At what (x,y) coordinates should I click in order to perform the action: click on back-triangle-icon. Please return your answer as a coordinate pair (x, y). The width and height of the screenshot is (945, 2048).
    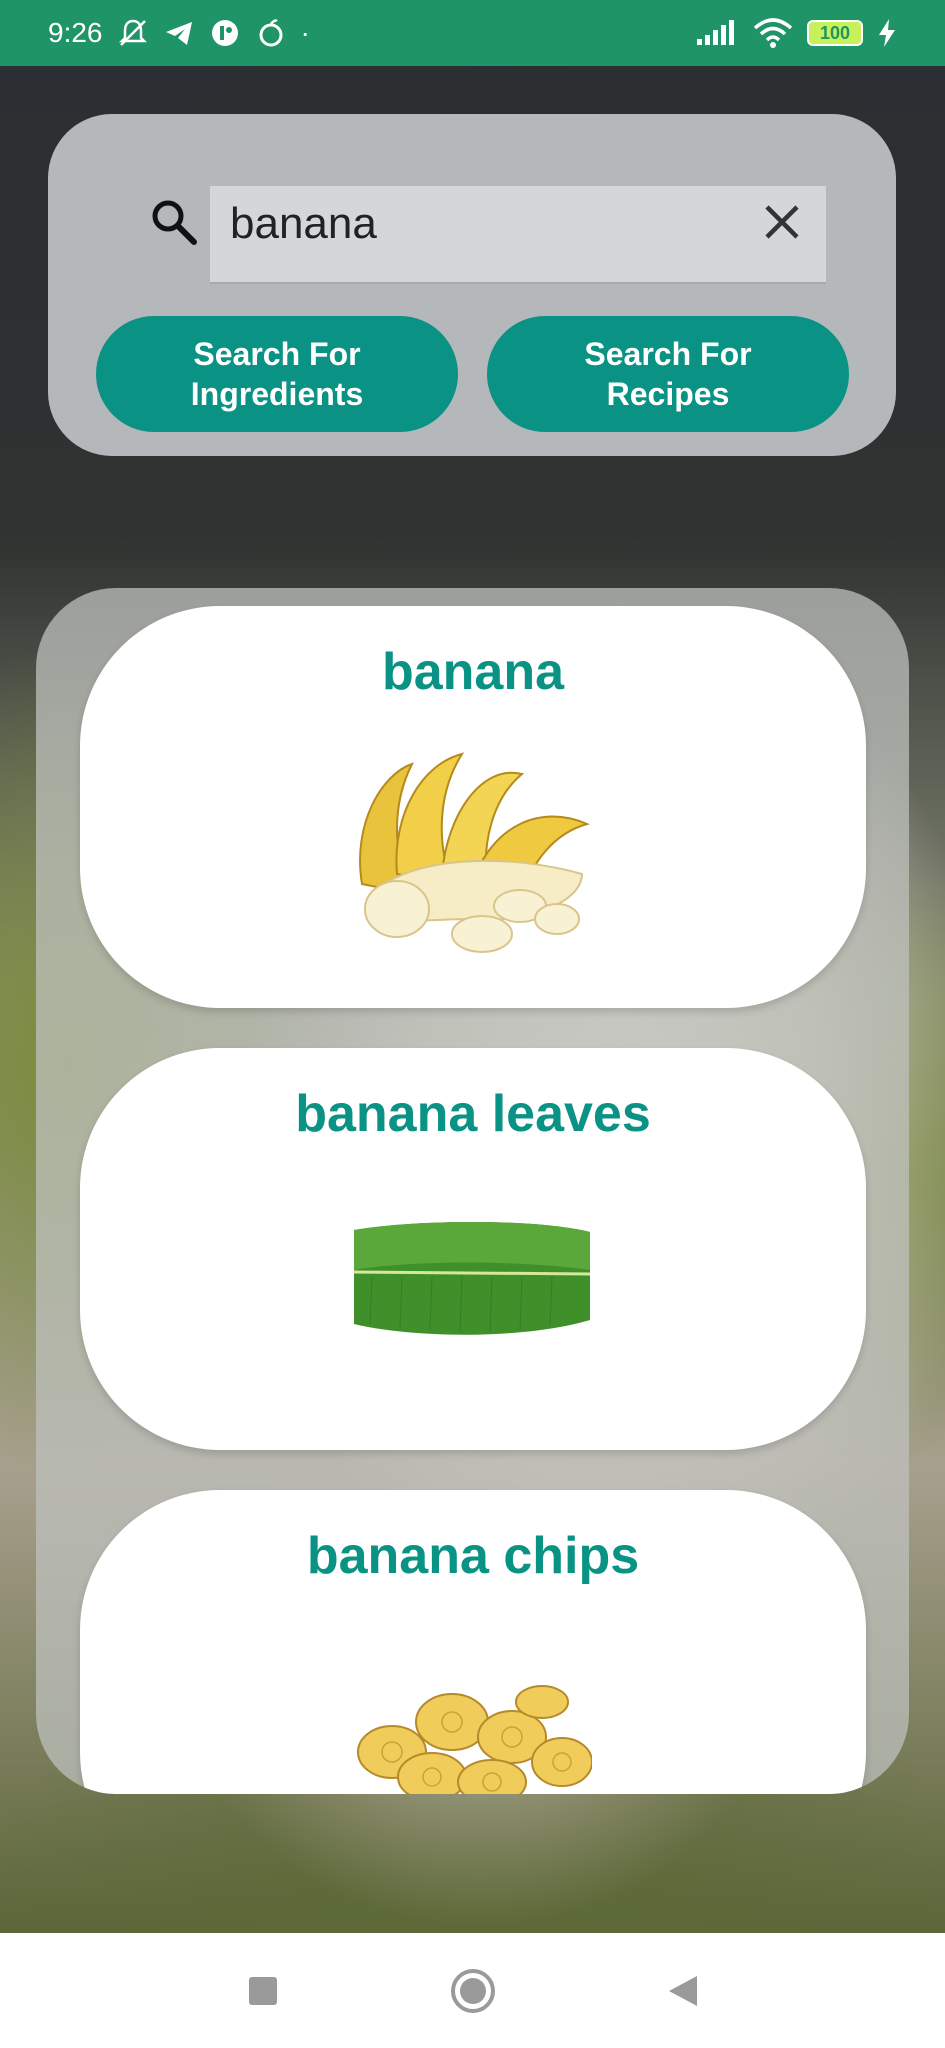
    Looking at the image, I should click on (683, 1991).